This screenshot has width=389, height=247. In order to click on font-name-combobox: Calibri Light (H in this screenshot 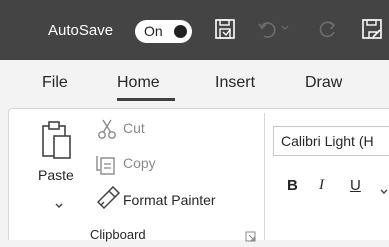, I will do `click(331, 141)`.